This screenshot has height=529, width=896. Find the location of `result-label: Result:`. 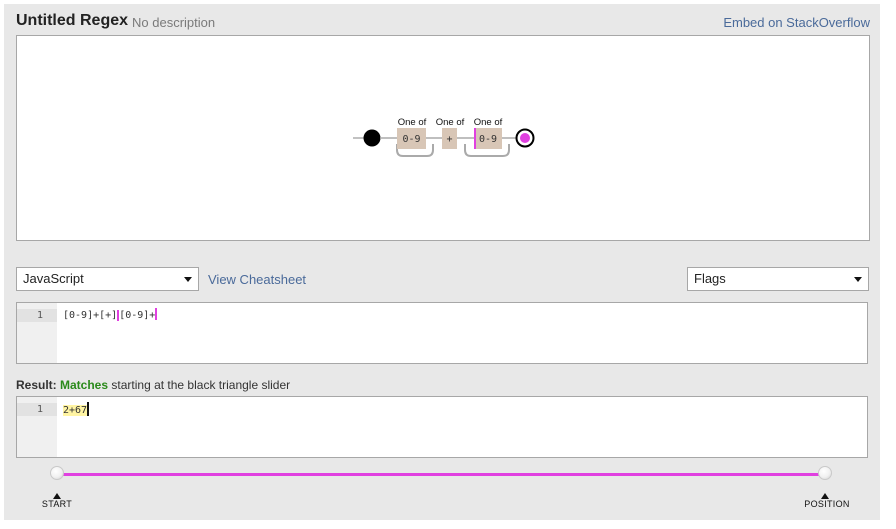

result-label: Result: is located at coordinates (36, 385).